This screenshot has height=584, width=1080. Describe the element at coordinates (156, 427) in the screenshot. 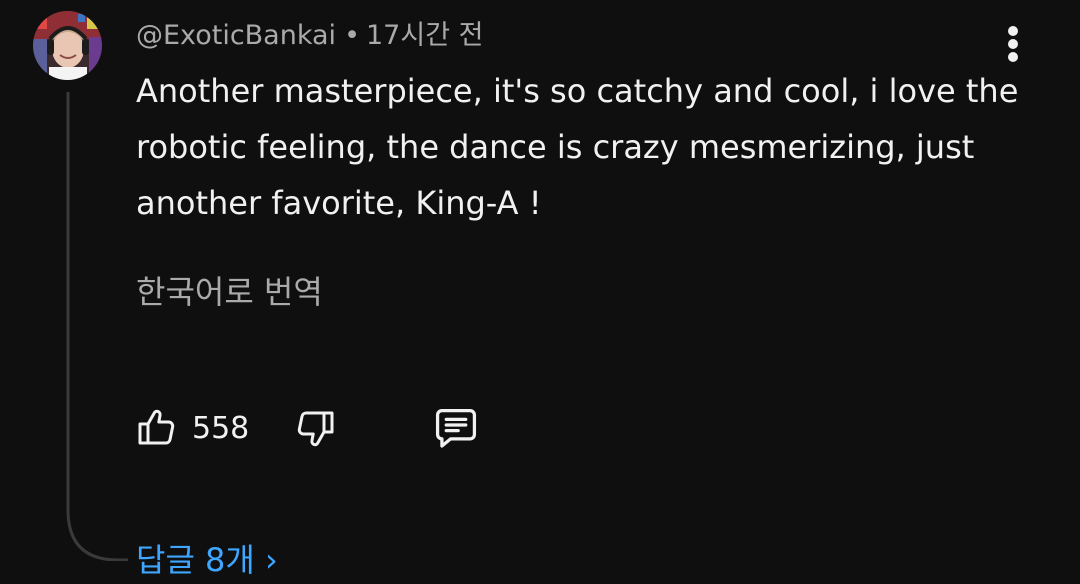

I see `thumb-up-icon` at that location.